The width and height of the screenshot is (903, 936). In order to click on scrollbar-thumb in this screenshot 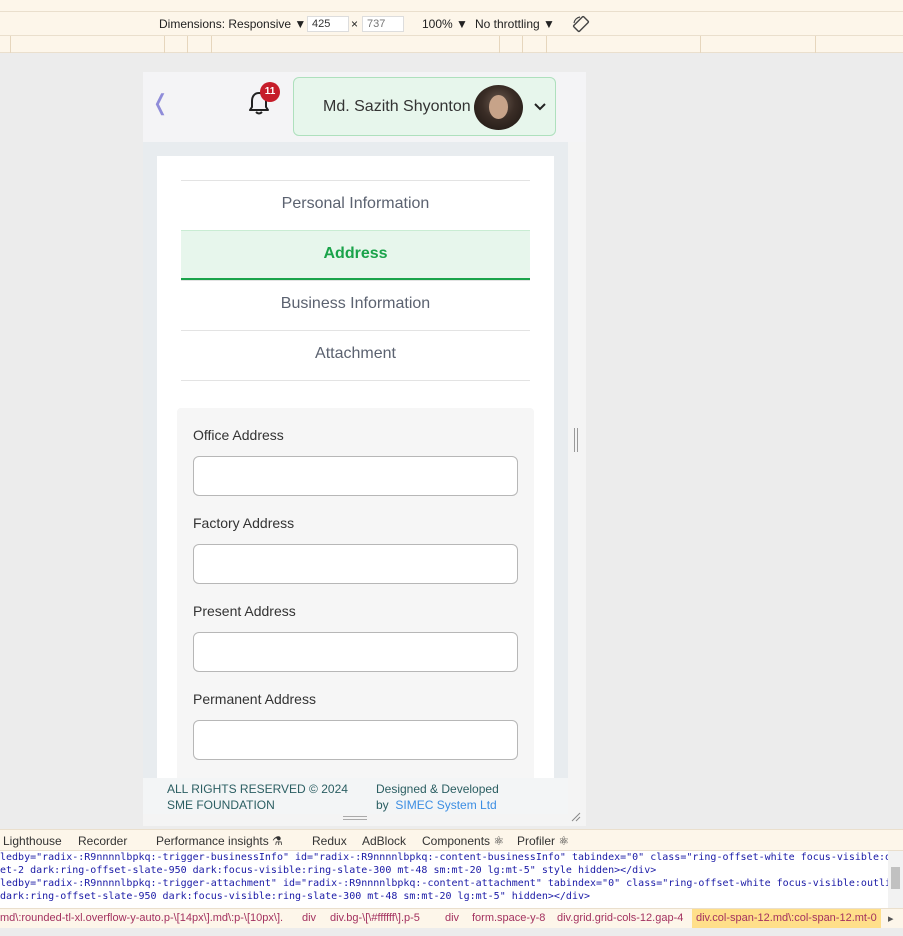, I will do `click(895, 878)`.